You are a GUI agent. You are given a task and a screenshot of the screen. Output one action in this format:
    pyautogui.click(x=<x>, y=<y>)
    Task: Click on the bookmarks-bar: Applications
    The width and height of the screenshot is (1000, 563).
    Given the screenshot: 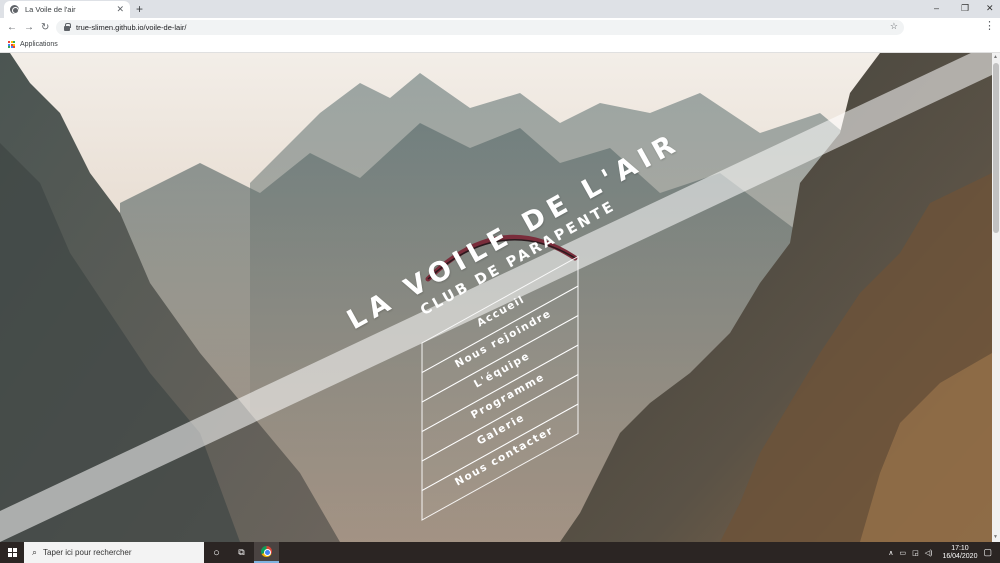 What is the action you would take?
    pyautogui.click(x=500, y=45)
    